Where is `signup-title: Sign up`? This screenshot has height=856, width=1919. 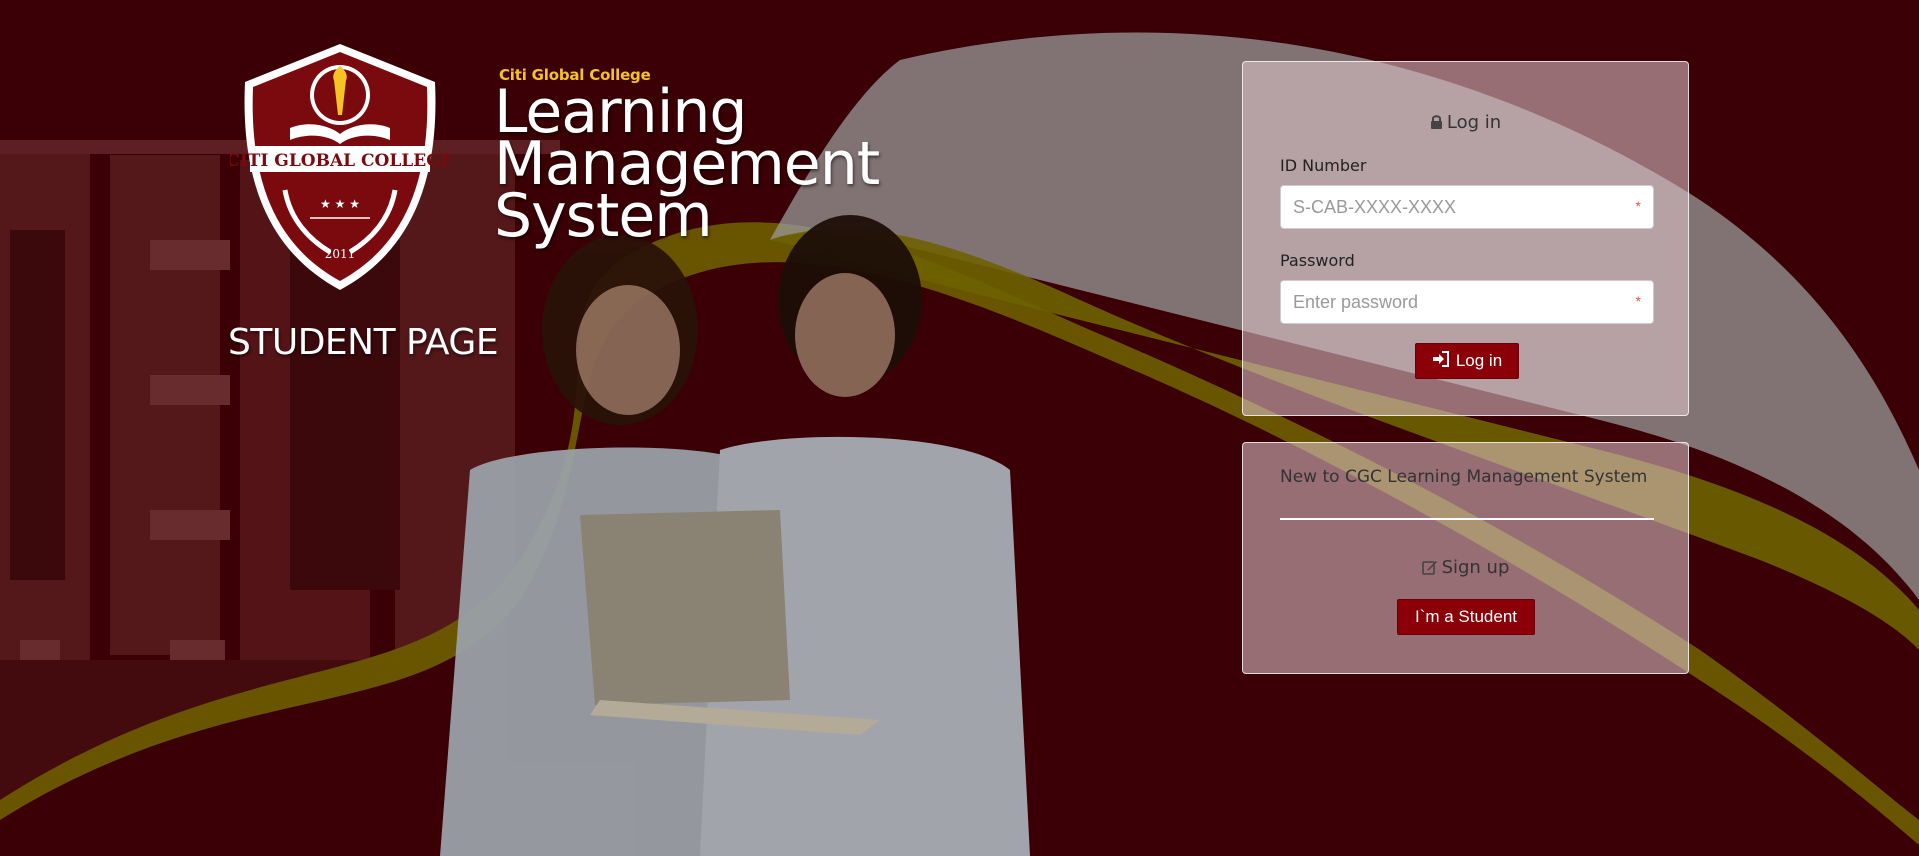 signup-title: Sign up is located at coordinates (1465, 568).